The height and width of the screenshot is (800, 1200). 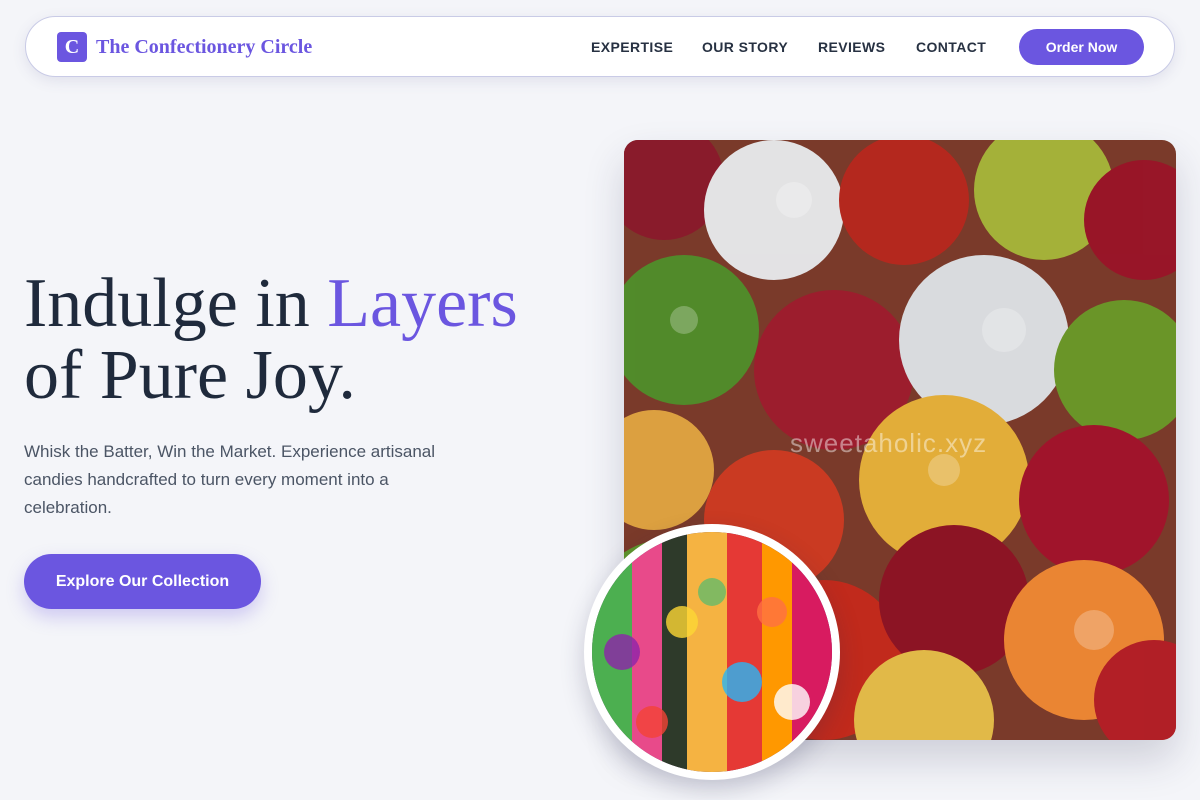 What do you see at coordinates (632, 47) in the screenshot?
I see `nav-link-expertise: EXPERTISE` at bounding box center [632, 47].